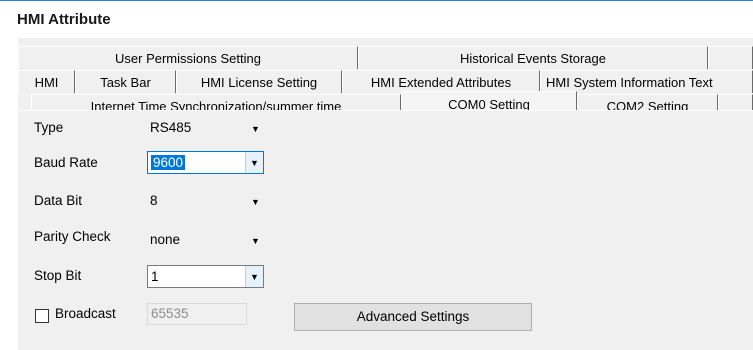 The image size is (753, 350). What do you see at coordinates (197, 314) in the screenshot?
I see `broadcast-address-field: 65535` at bounding box center [197, 314].